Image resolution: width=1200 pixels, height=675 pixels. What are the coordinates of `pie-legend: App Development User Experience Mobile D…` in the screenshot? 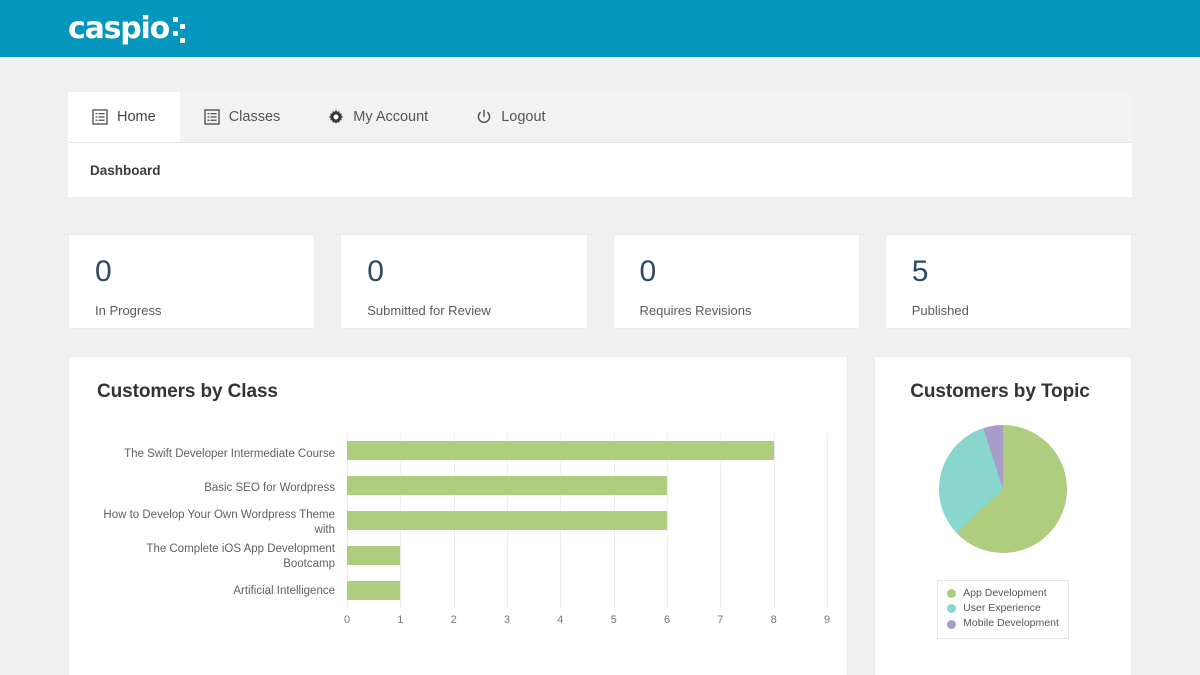 It's located at (1003, 609).